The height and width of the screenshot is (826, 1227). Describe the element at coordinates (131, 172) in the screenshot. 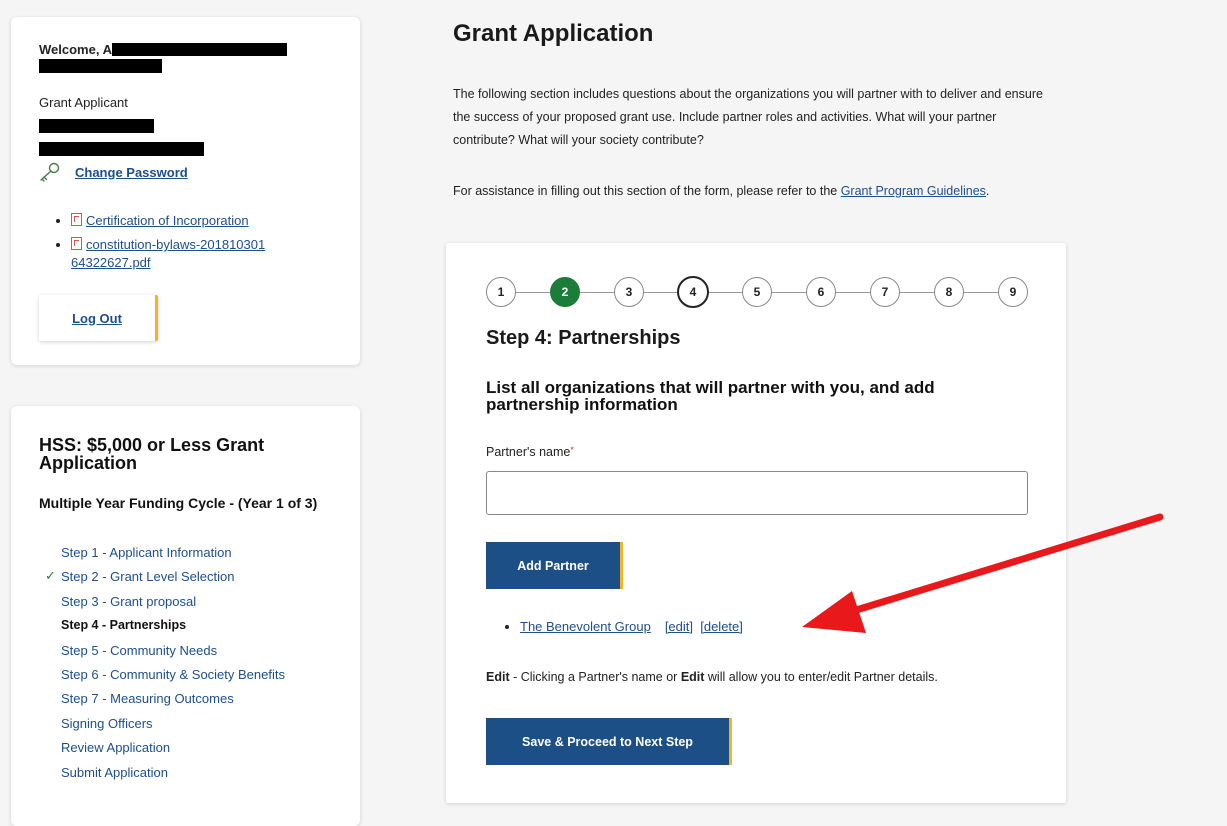

I see `change-password-label: Change Password` at that location.